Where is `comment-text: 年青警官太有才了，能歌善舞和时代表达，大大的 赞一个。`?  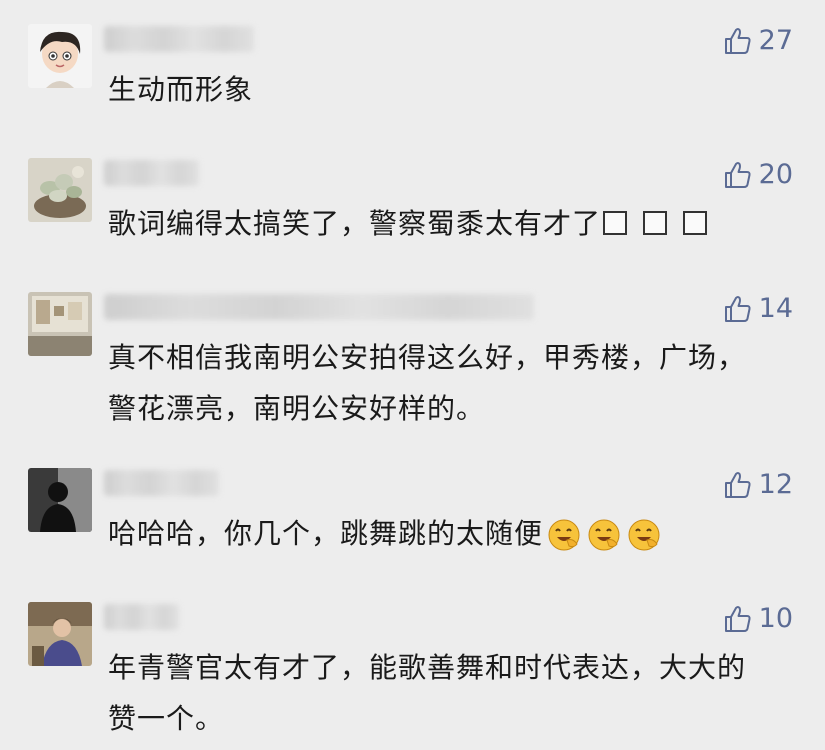
comment-text: 年青警官太有才了，能歌善舞和时代表达，大大的 赞一个。 is located at coordinates (427, 693).